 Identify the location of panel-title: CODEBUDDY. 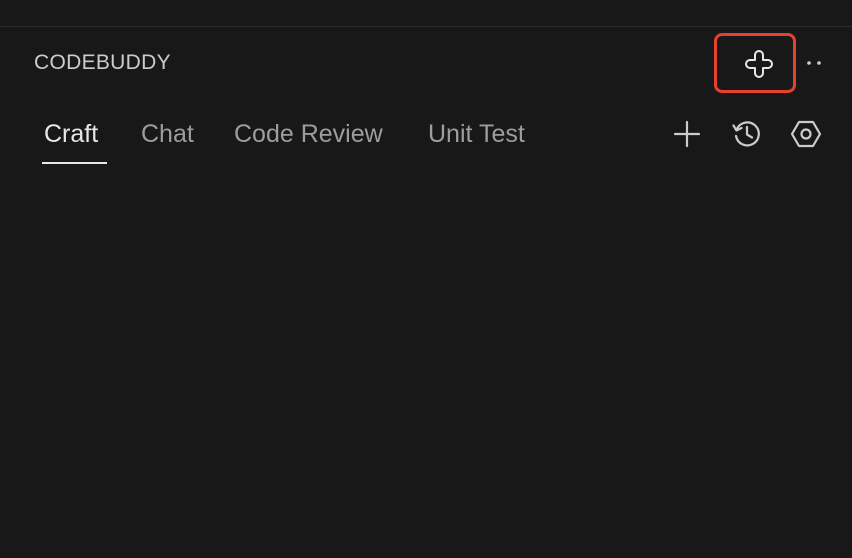
(102, 62).